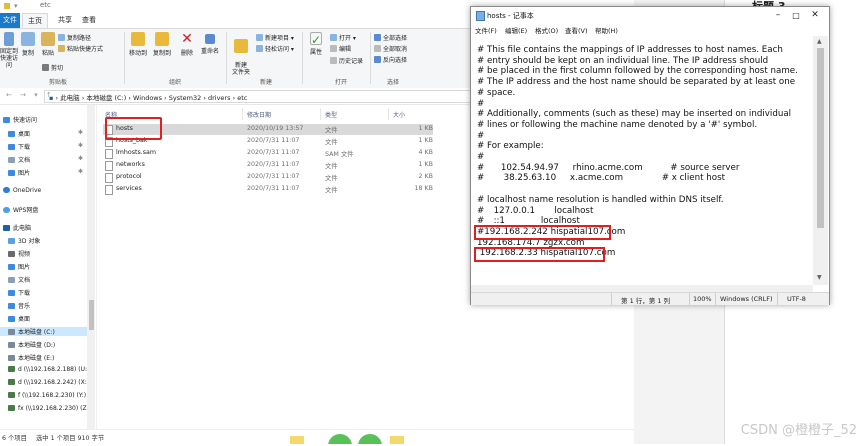 This screenshot has height=446, width=861. I want to click on breadcrumb-etc: etc, so click(242, 98).